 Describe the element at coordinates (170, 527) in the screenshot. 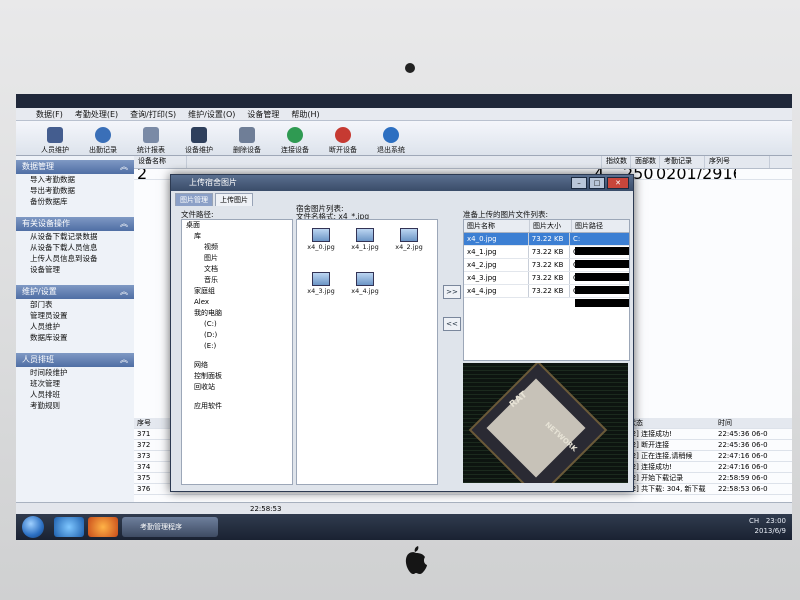

I see `taskbar-open-app: 考勤管理程序` at that location.